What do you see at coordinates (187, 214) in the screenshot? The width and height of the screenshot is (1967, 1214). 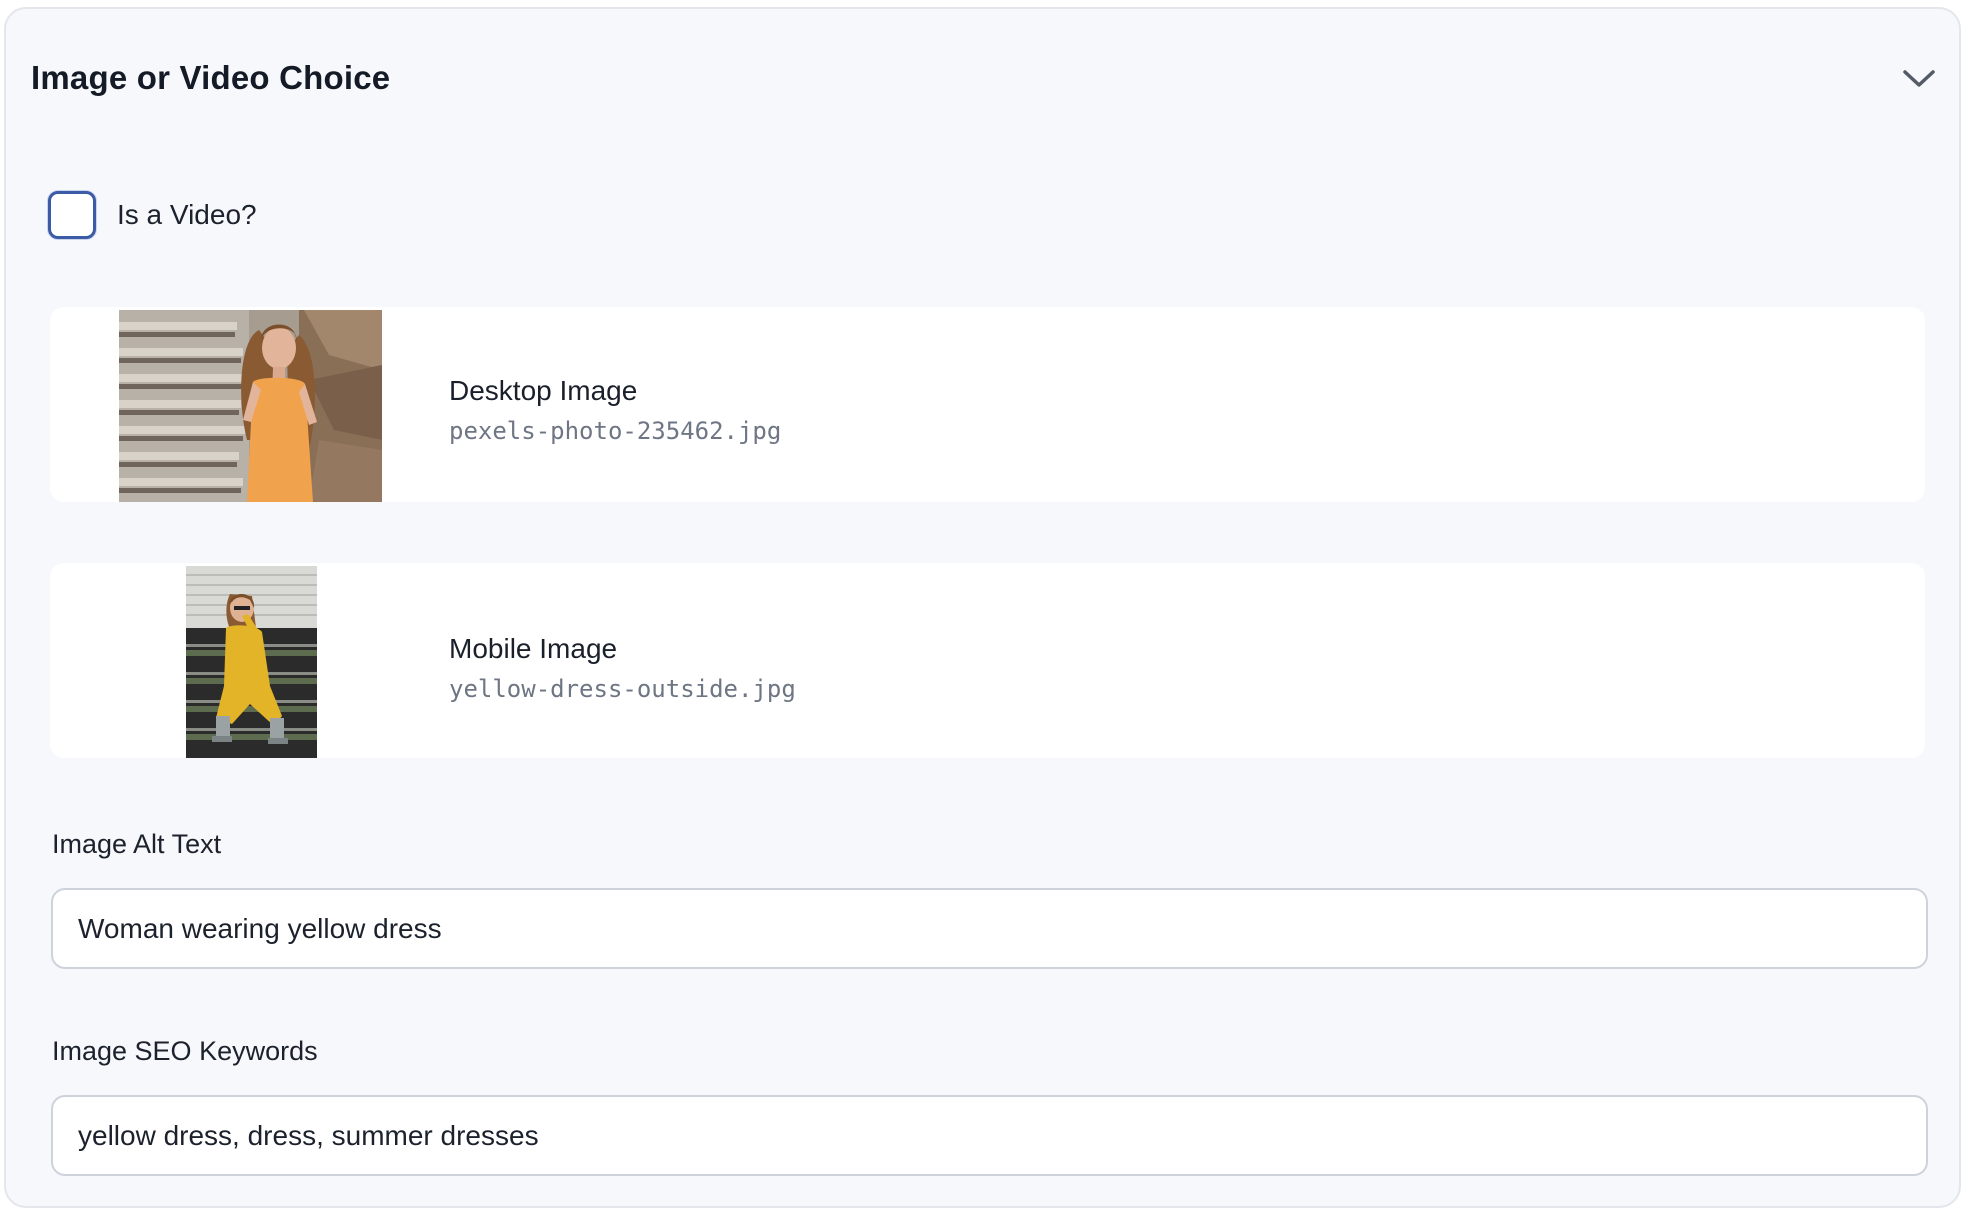 I see `is-video-label: Is a Video?` at bounding box center [187, 214].